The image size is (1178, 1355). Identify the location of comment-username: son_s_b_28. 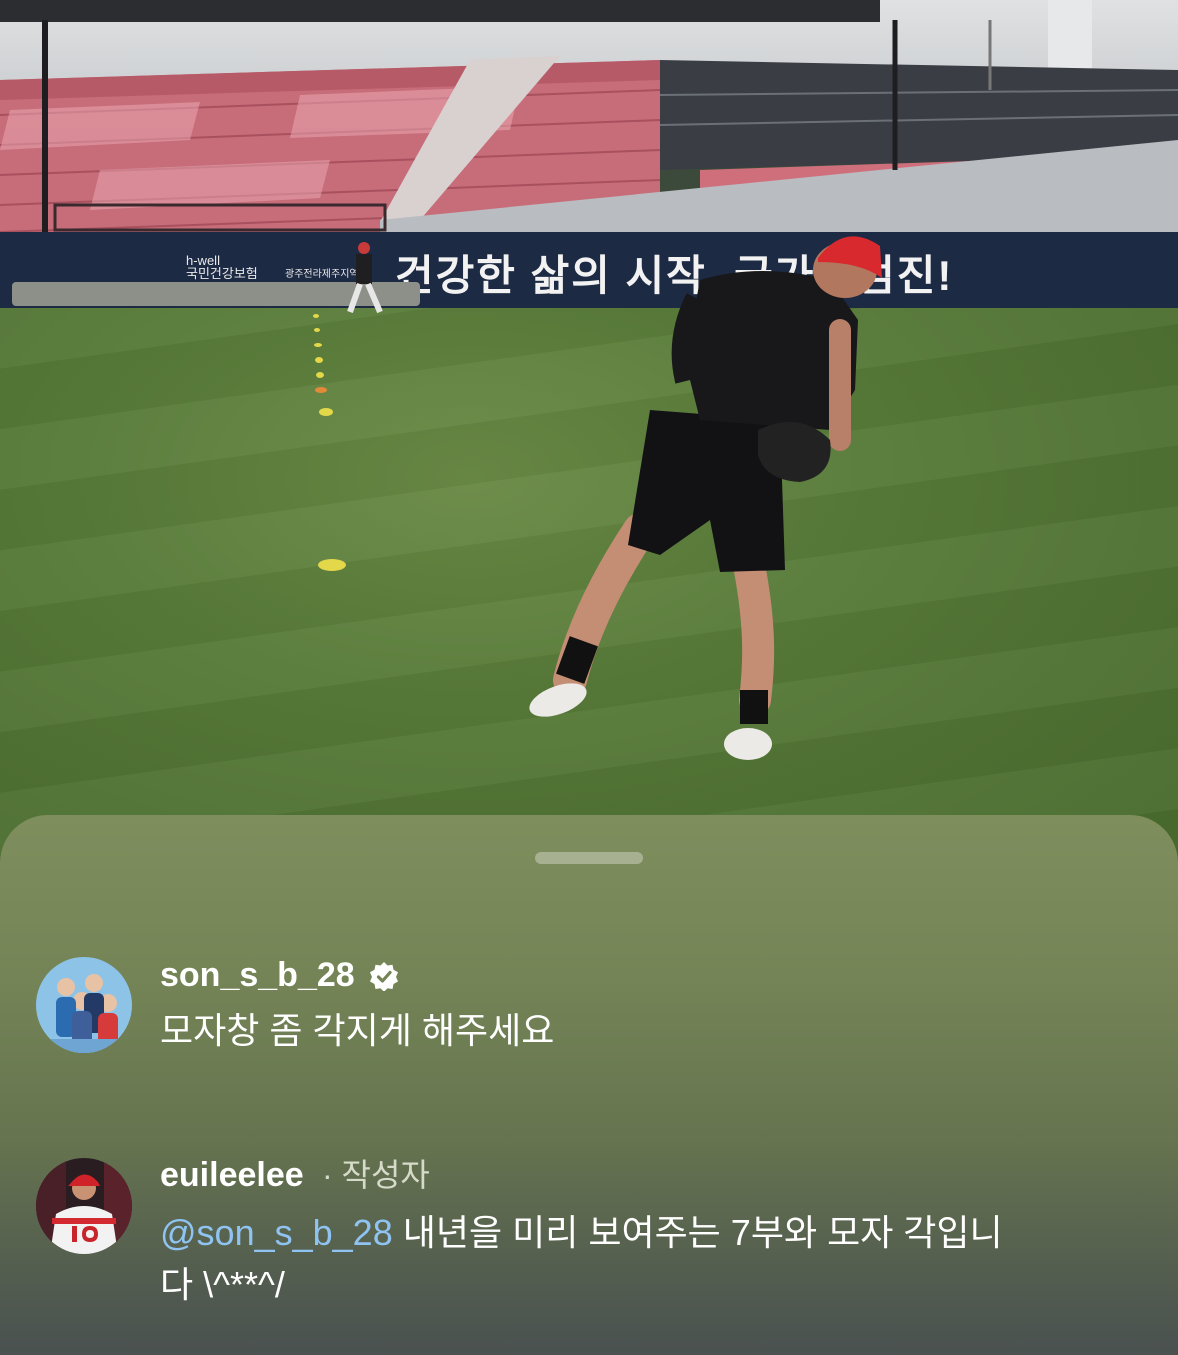
(257, 975).